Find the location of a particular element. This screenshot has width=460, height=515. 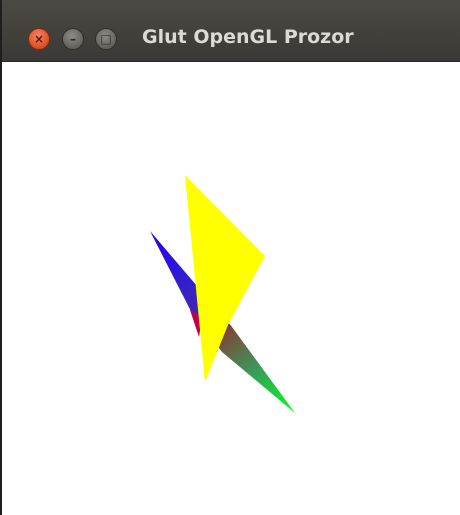

minimize-icon: – is located at coordinates (73, 39).